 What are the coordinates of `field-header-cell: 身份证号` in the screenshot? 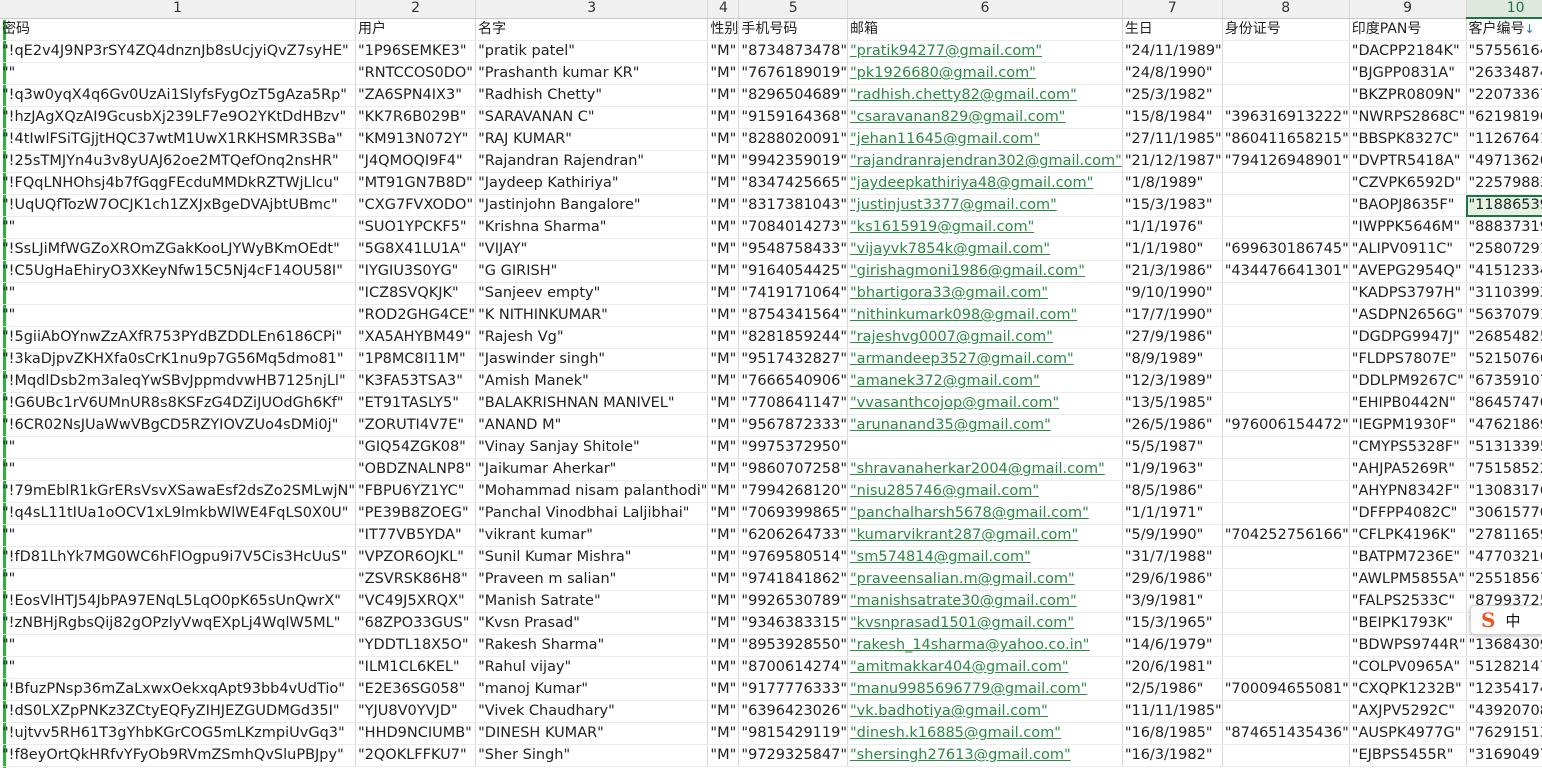 It's located at (1286, 29).